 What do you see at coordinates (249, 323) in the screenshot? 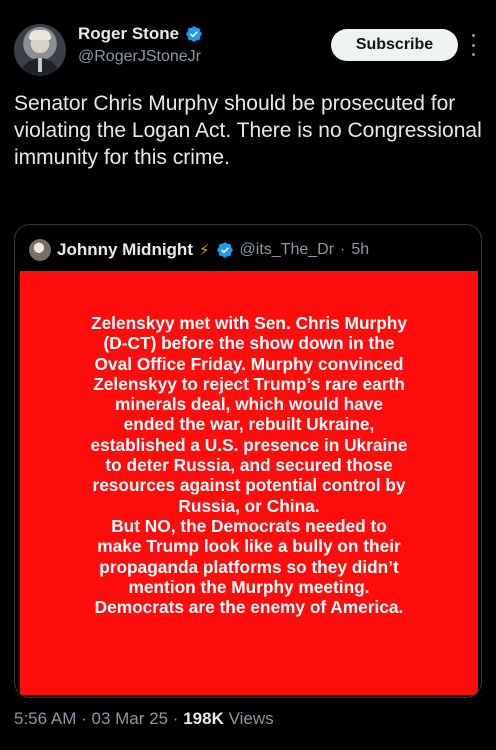
I see `quote-image-line: Zelenskyy met with Sen. Chris Murphy` at bounding box center [249, 323].